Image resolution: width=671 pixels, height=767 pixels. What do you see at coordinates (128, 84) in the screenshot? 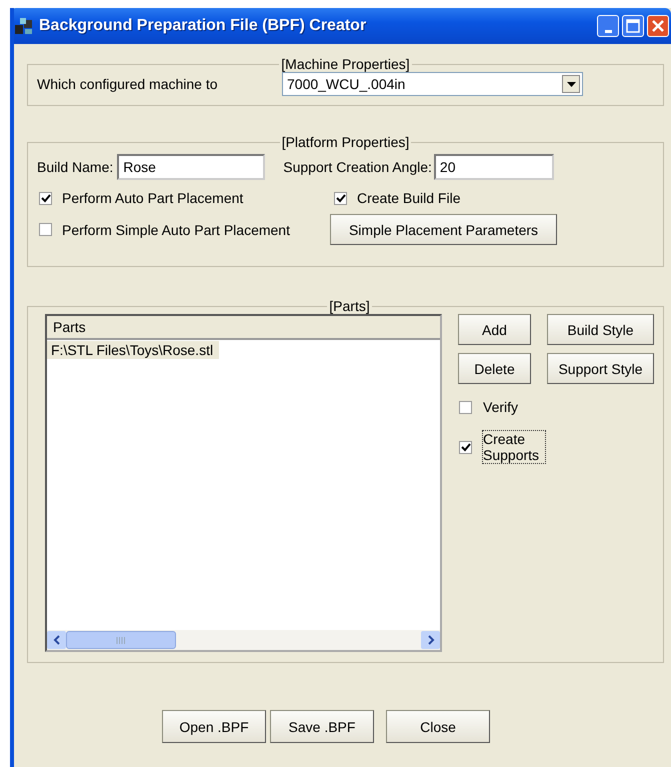
I see `machine-label: Which configured machine to` at bounding box center [128, 84].